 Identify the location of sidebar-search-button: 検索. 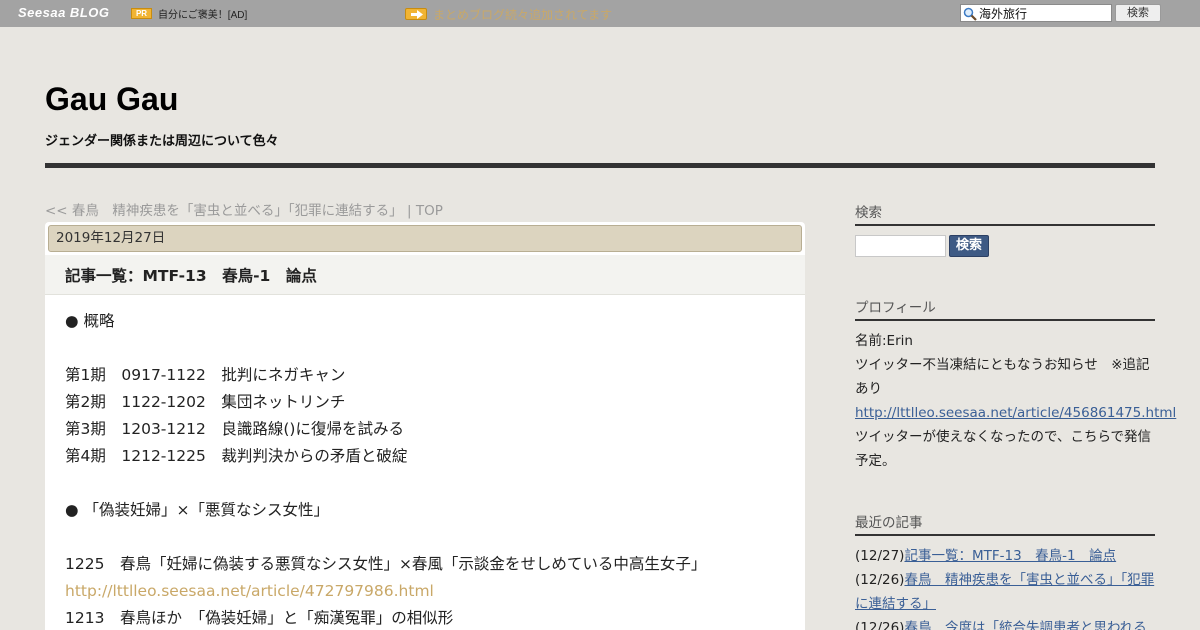
(969, 246).